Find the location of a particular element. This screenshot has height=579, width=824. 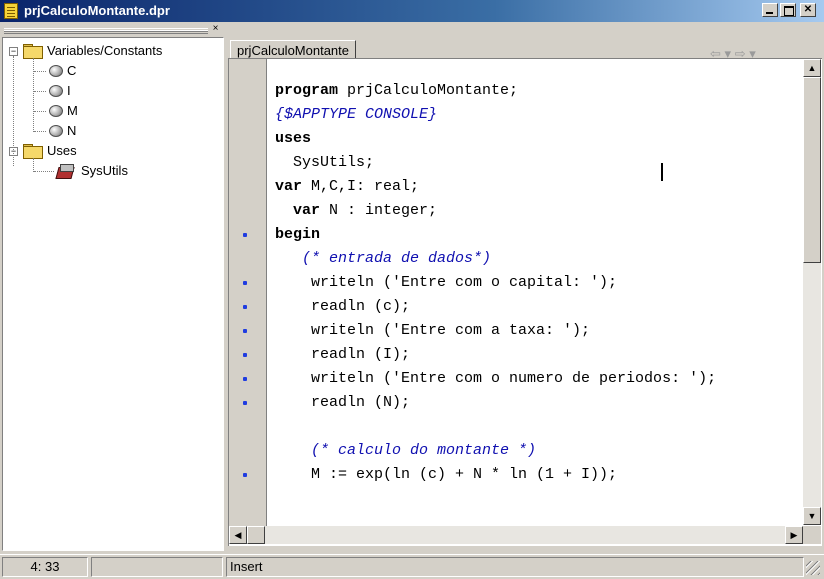

unit-icon is located at coordinates (65, 172).